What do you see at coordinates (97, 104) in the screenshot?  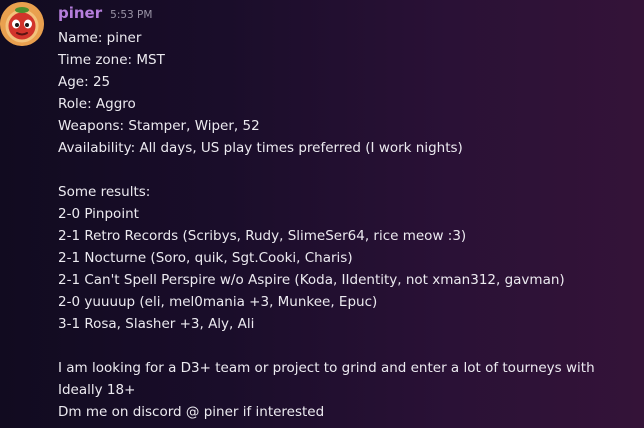 I see `message-line-role: Role: Aggro` at bounding box center [97, 104].